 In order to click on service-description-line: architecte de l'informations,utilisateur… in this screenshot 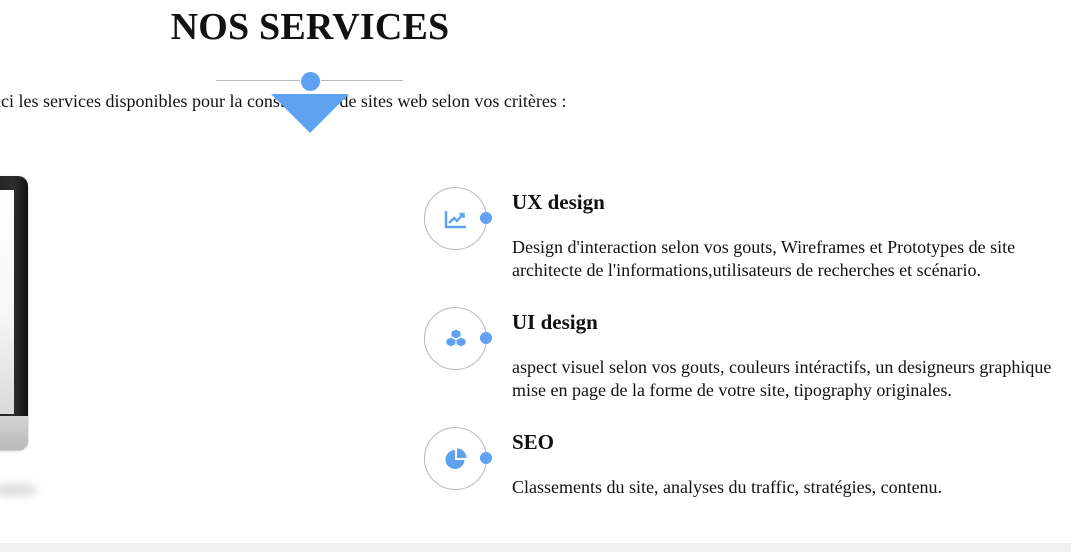, I will do `click(747, 270)`.